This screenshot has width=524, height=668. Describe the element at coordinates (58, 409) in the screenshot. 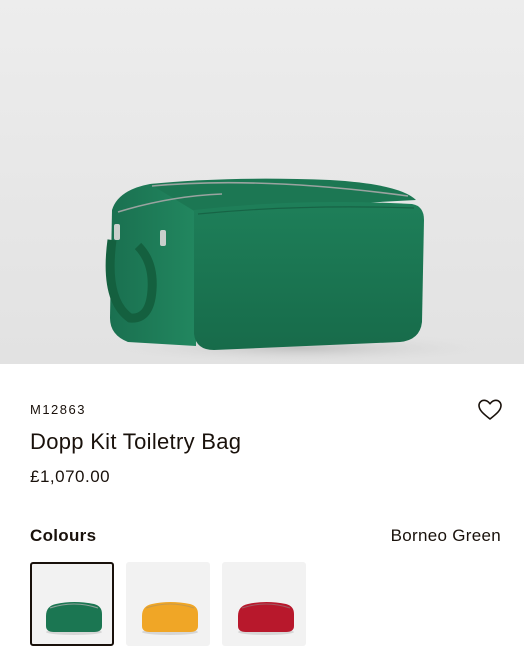

I see `product-sku: M12863` at that location.